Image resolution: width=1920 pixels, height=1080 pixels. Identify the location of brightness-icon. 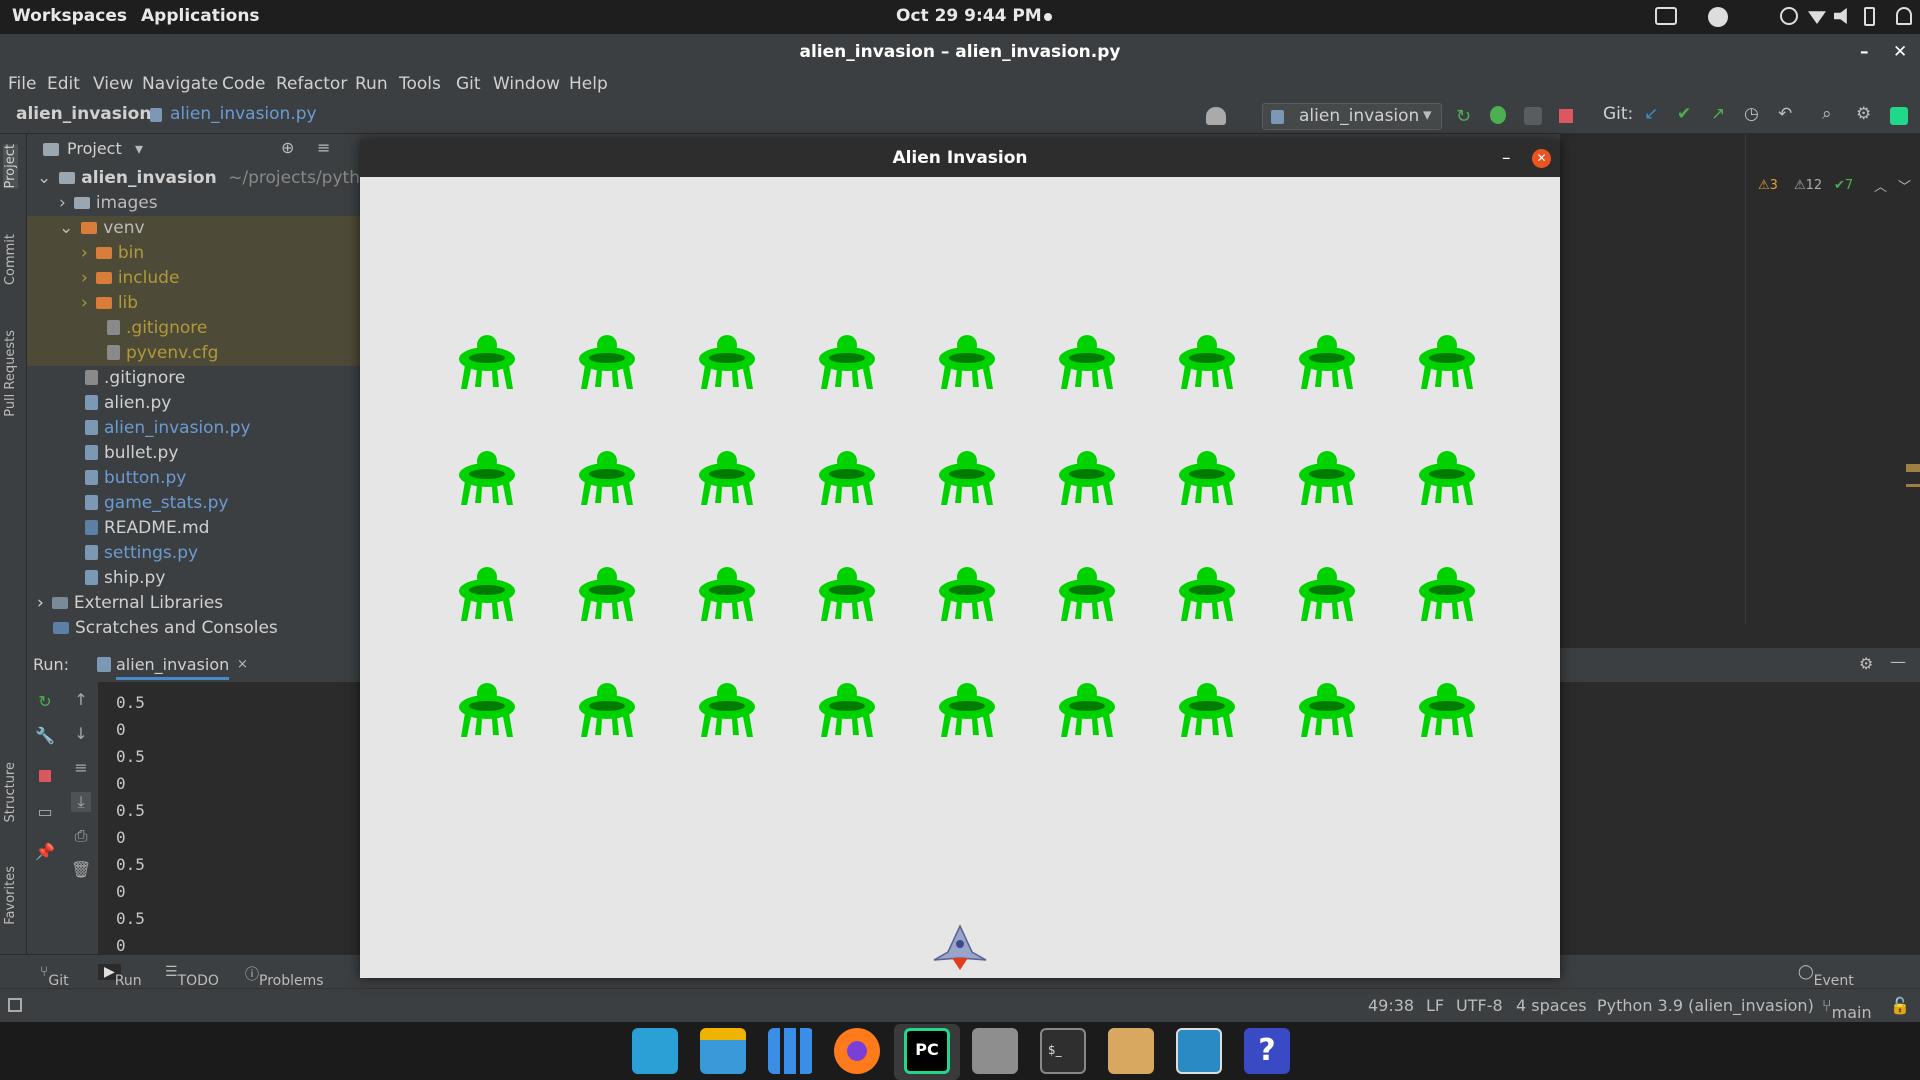
(1789, 16).